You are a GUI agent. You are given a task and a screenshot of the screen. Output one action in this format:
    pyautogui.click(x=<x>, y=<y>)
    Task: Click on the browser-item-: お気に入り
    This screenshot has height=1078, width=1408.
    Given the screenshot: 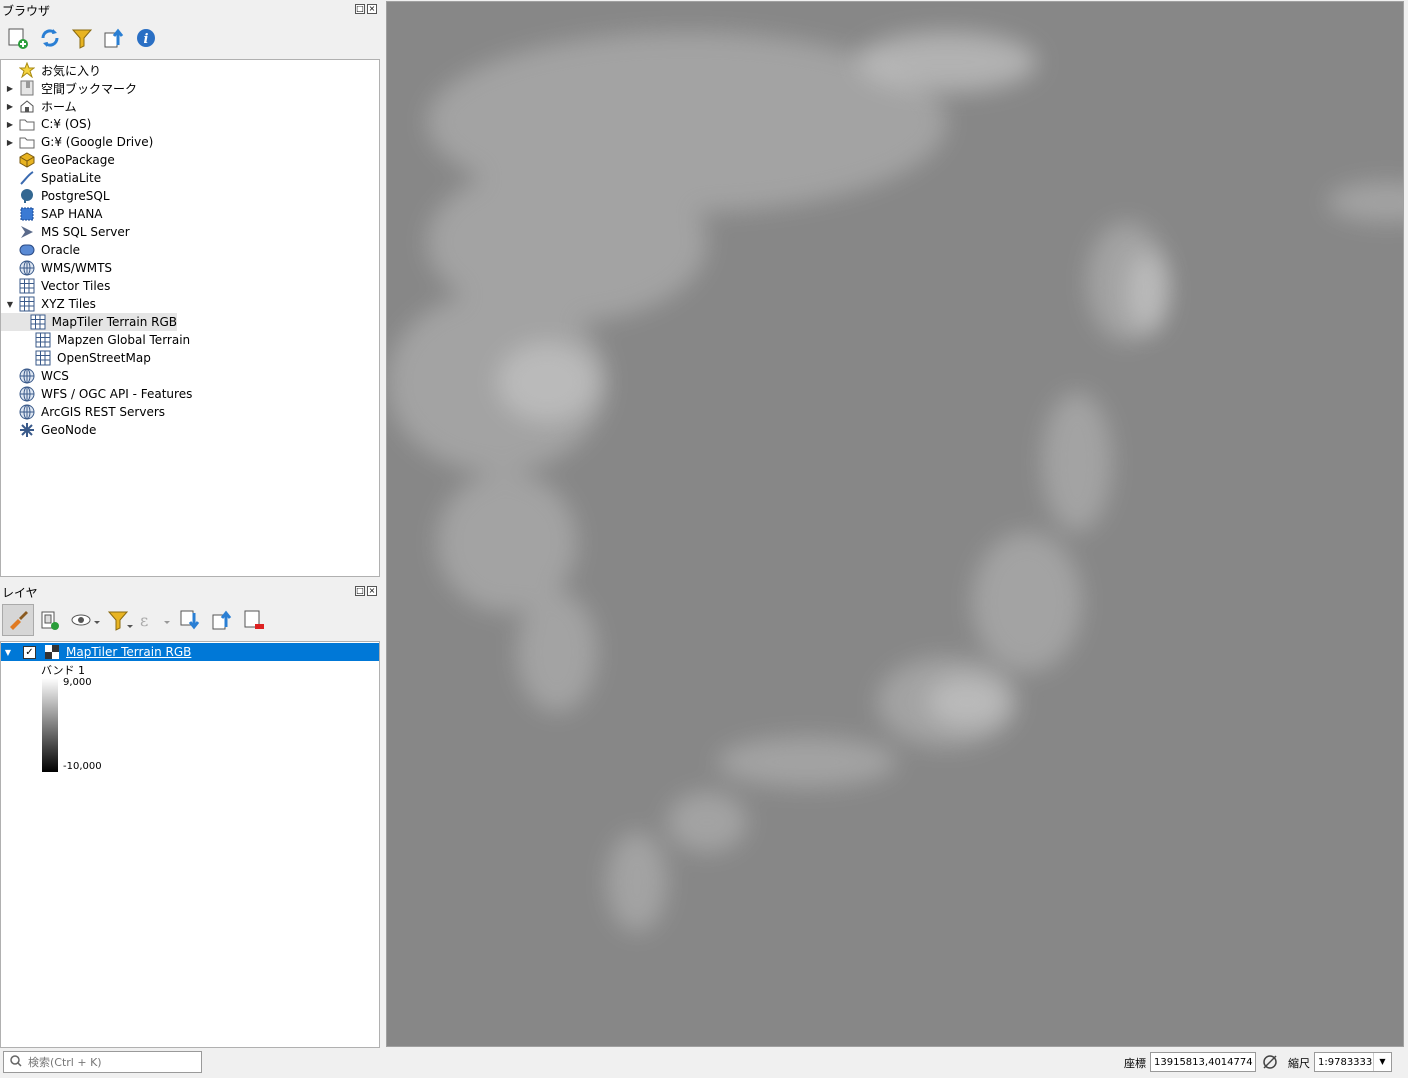 What is the action you would take?
    pyautogui.click(x=51, y=70)
    